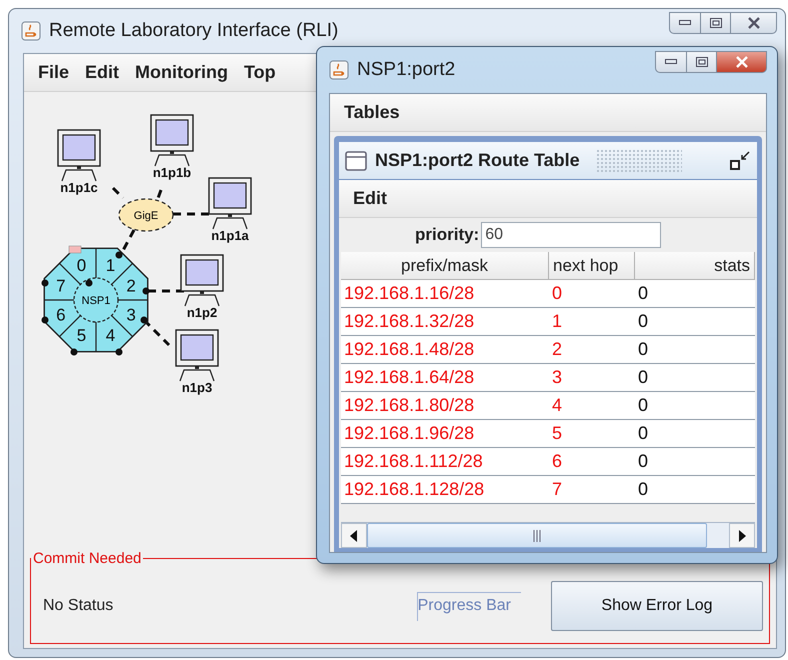 This screenshot has width=788, height=660. I want to click on column-header: stats, so click(695, 266).